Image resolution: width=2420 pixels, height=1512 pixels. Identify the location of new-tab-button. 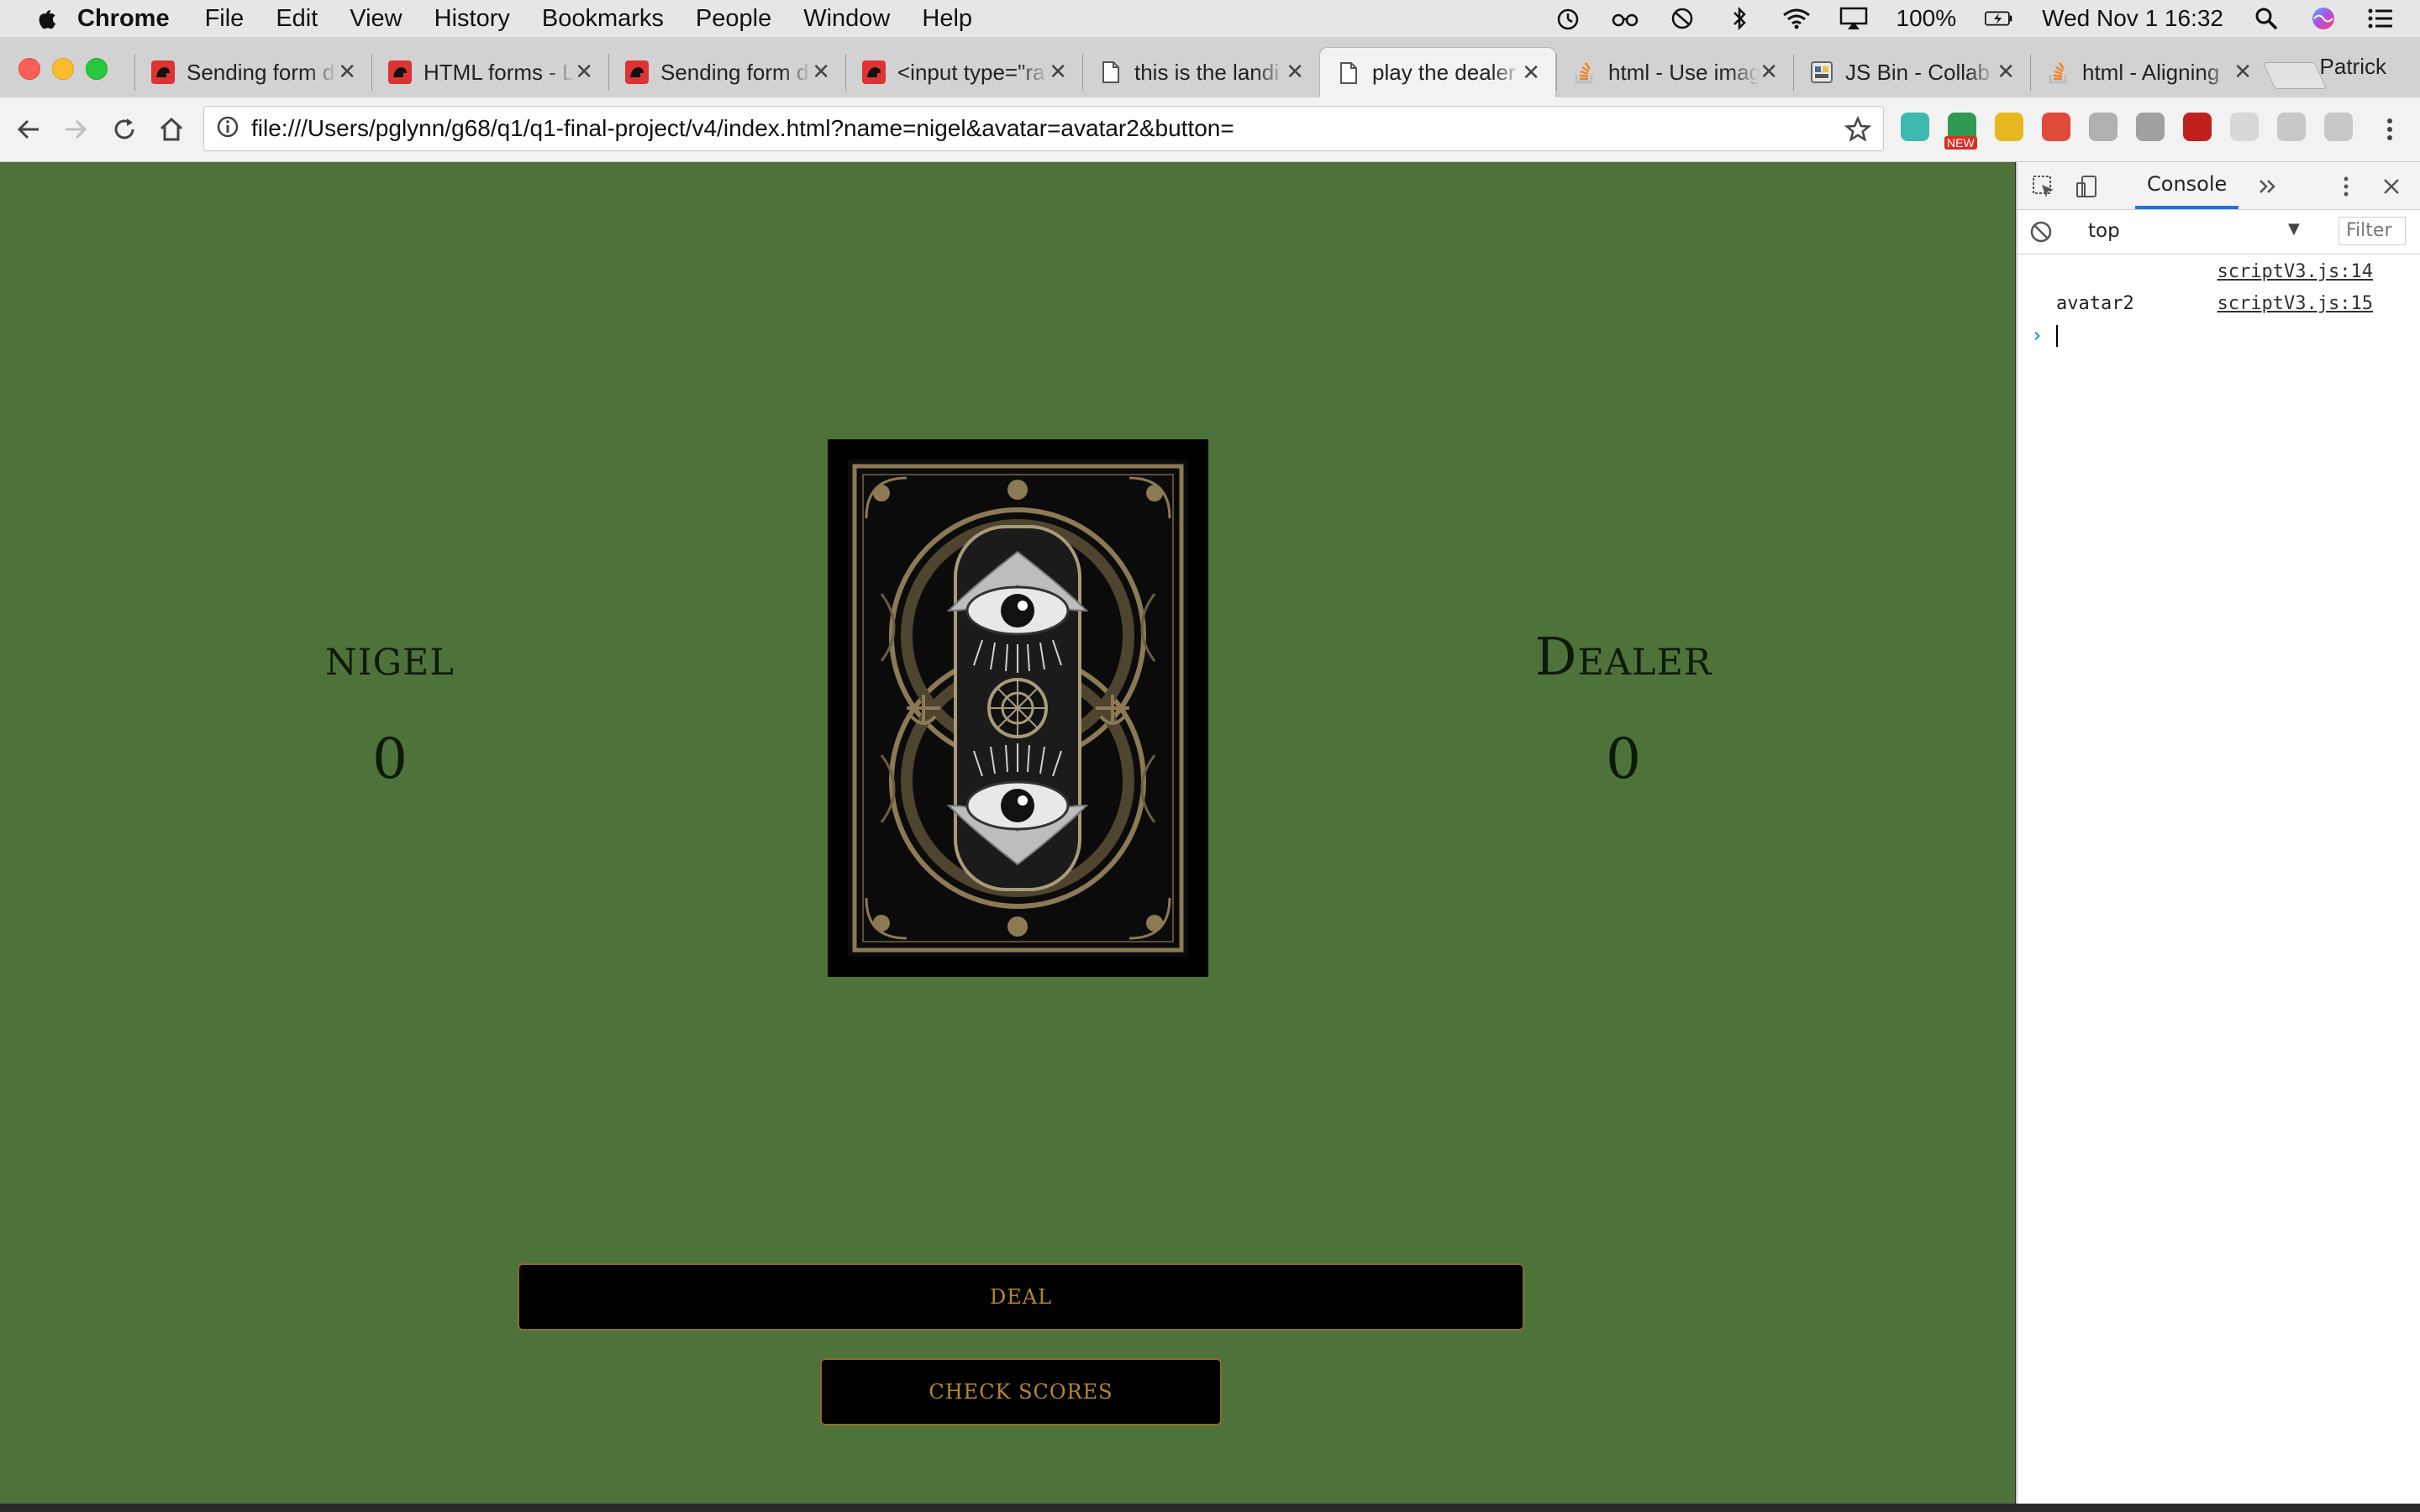
(2295, 75).